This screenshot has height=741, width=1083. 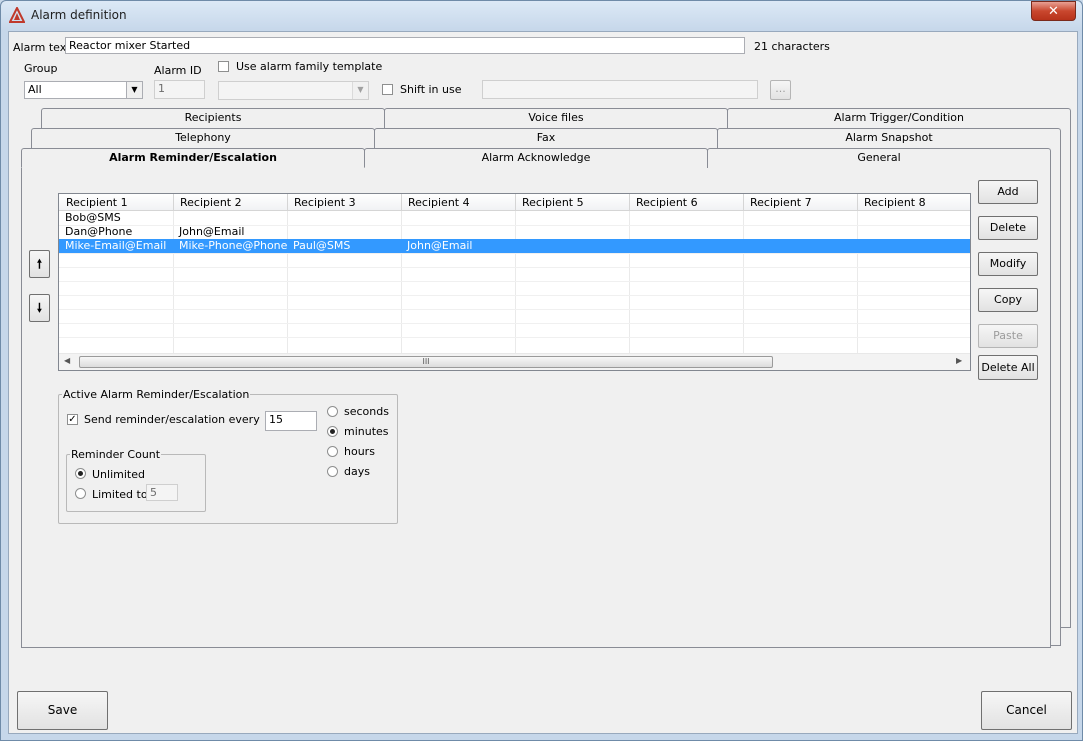 What do you see at coordinates (156, 394) in the screenshot?
I see `reminder-group-label: Active Alarm Reminder/Escalation` at bounding box center [156, 394].